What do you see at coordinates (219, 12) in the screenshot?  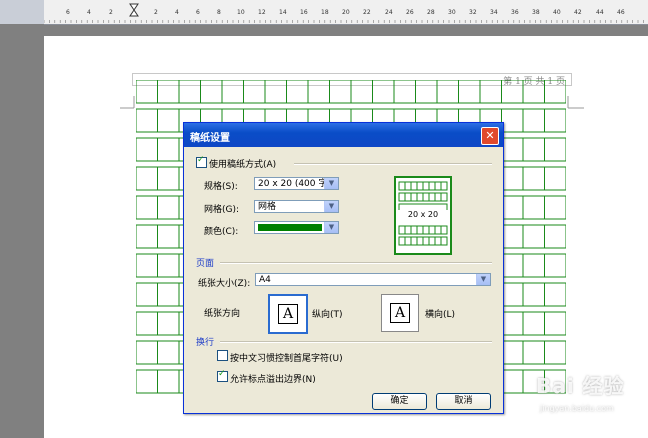 I see `ruler-number: 8` at bounding box center [219, 12].